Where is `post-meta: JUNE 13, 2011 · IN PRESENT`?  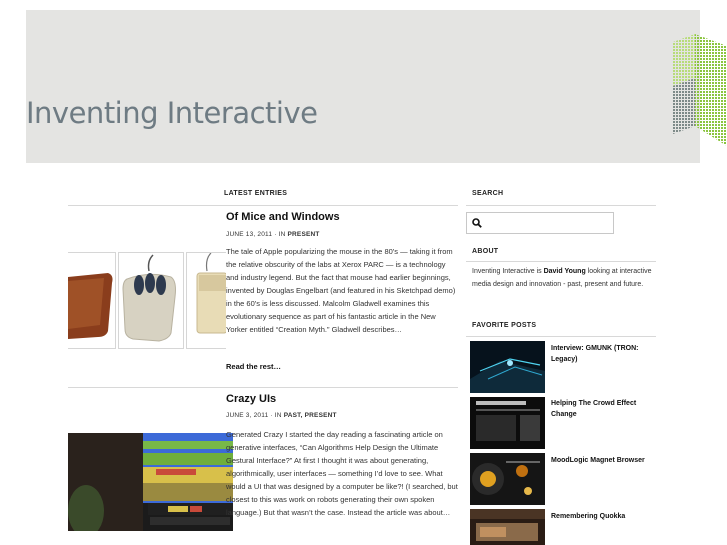
post-meta: JUNE 13, 2011 · IN PRESENT is located at coordinates (273, 234).